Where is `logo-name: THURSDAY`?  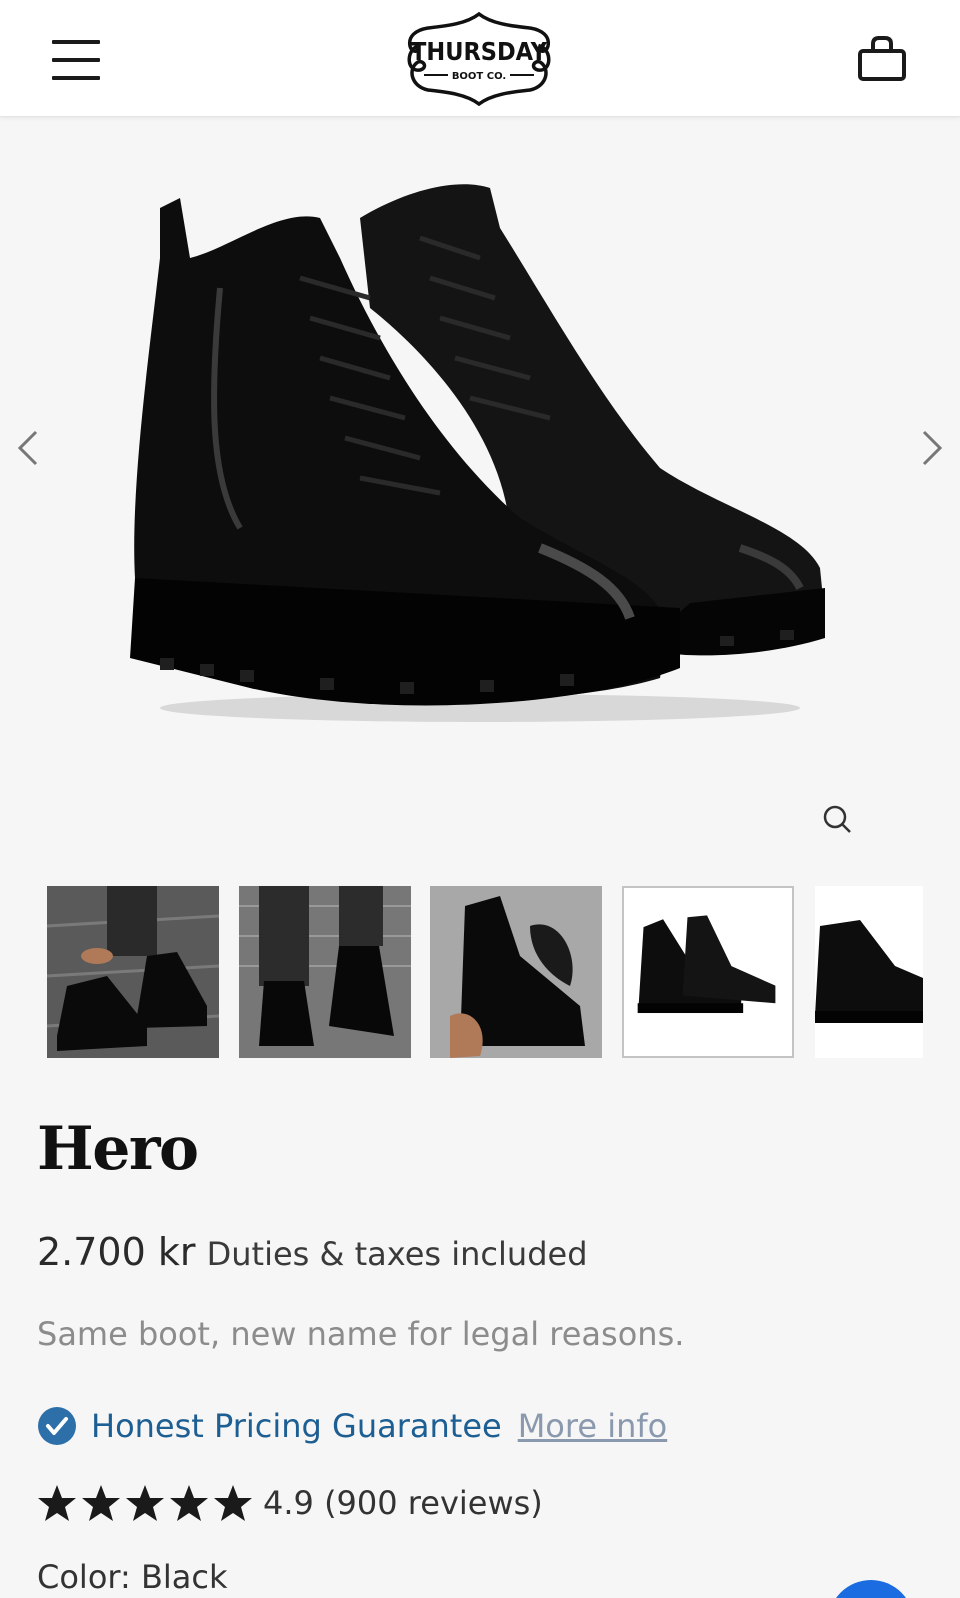 logo-name: THURSDAY is located at coordinates (479, 51).